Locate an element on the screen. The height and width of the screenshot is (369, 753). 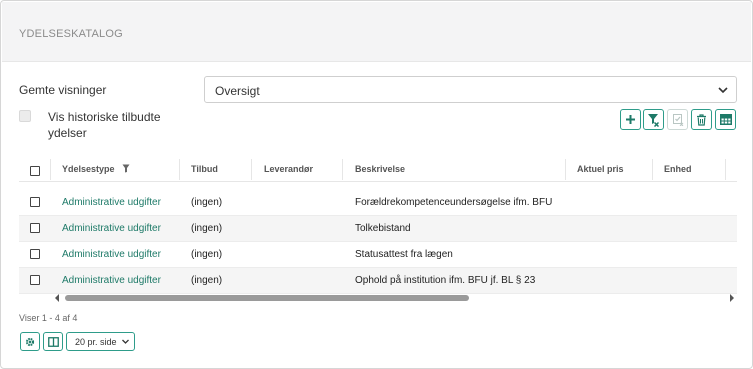
scroll-left-arrow-icon is located at coordinates (57, 298).